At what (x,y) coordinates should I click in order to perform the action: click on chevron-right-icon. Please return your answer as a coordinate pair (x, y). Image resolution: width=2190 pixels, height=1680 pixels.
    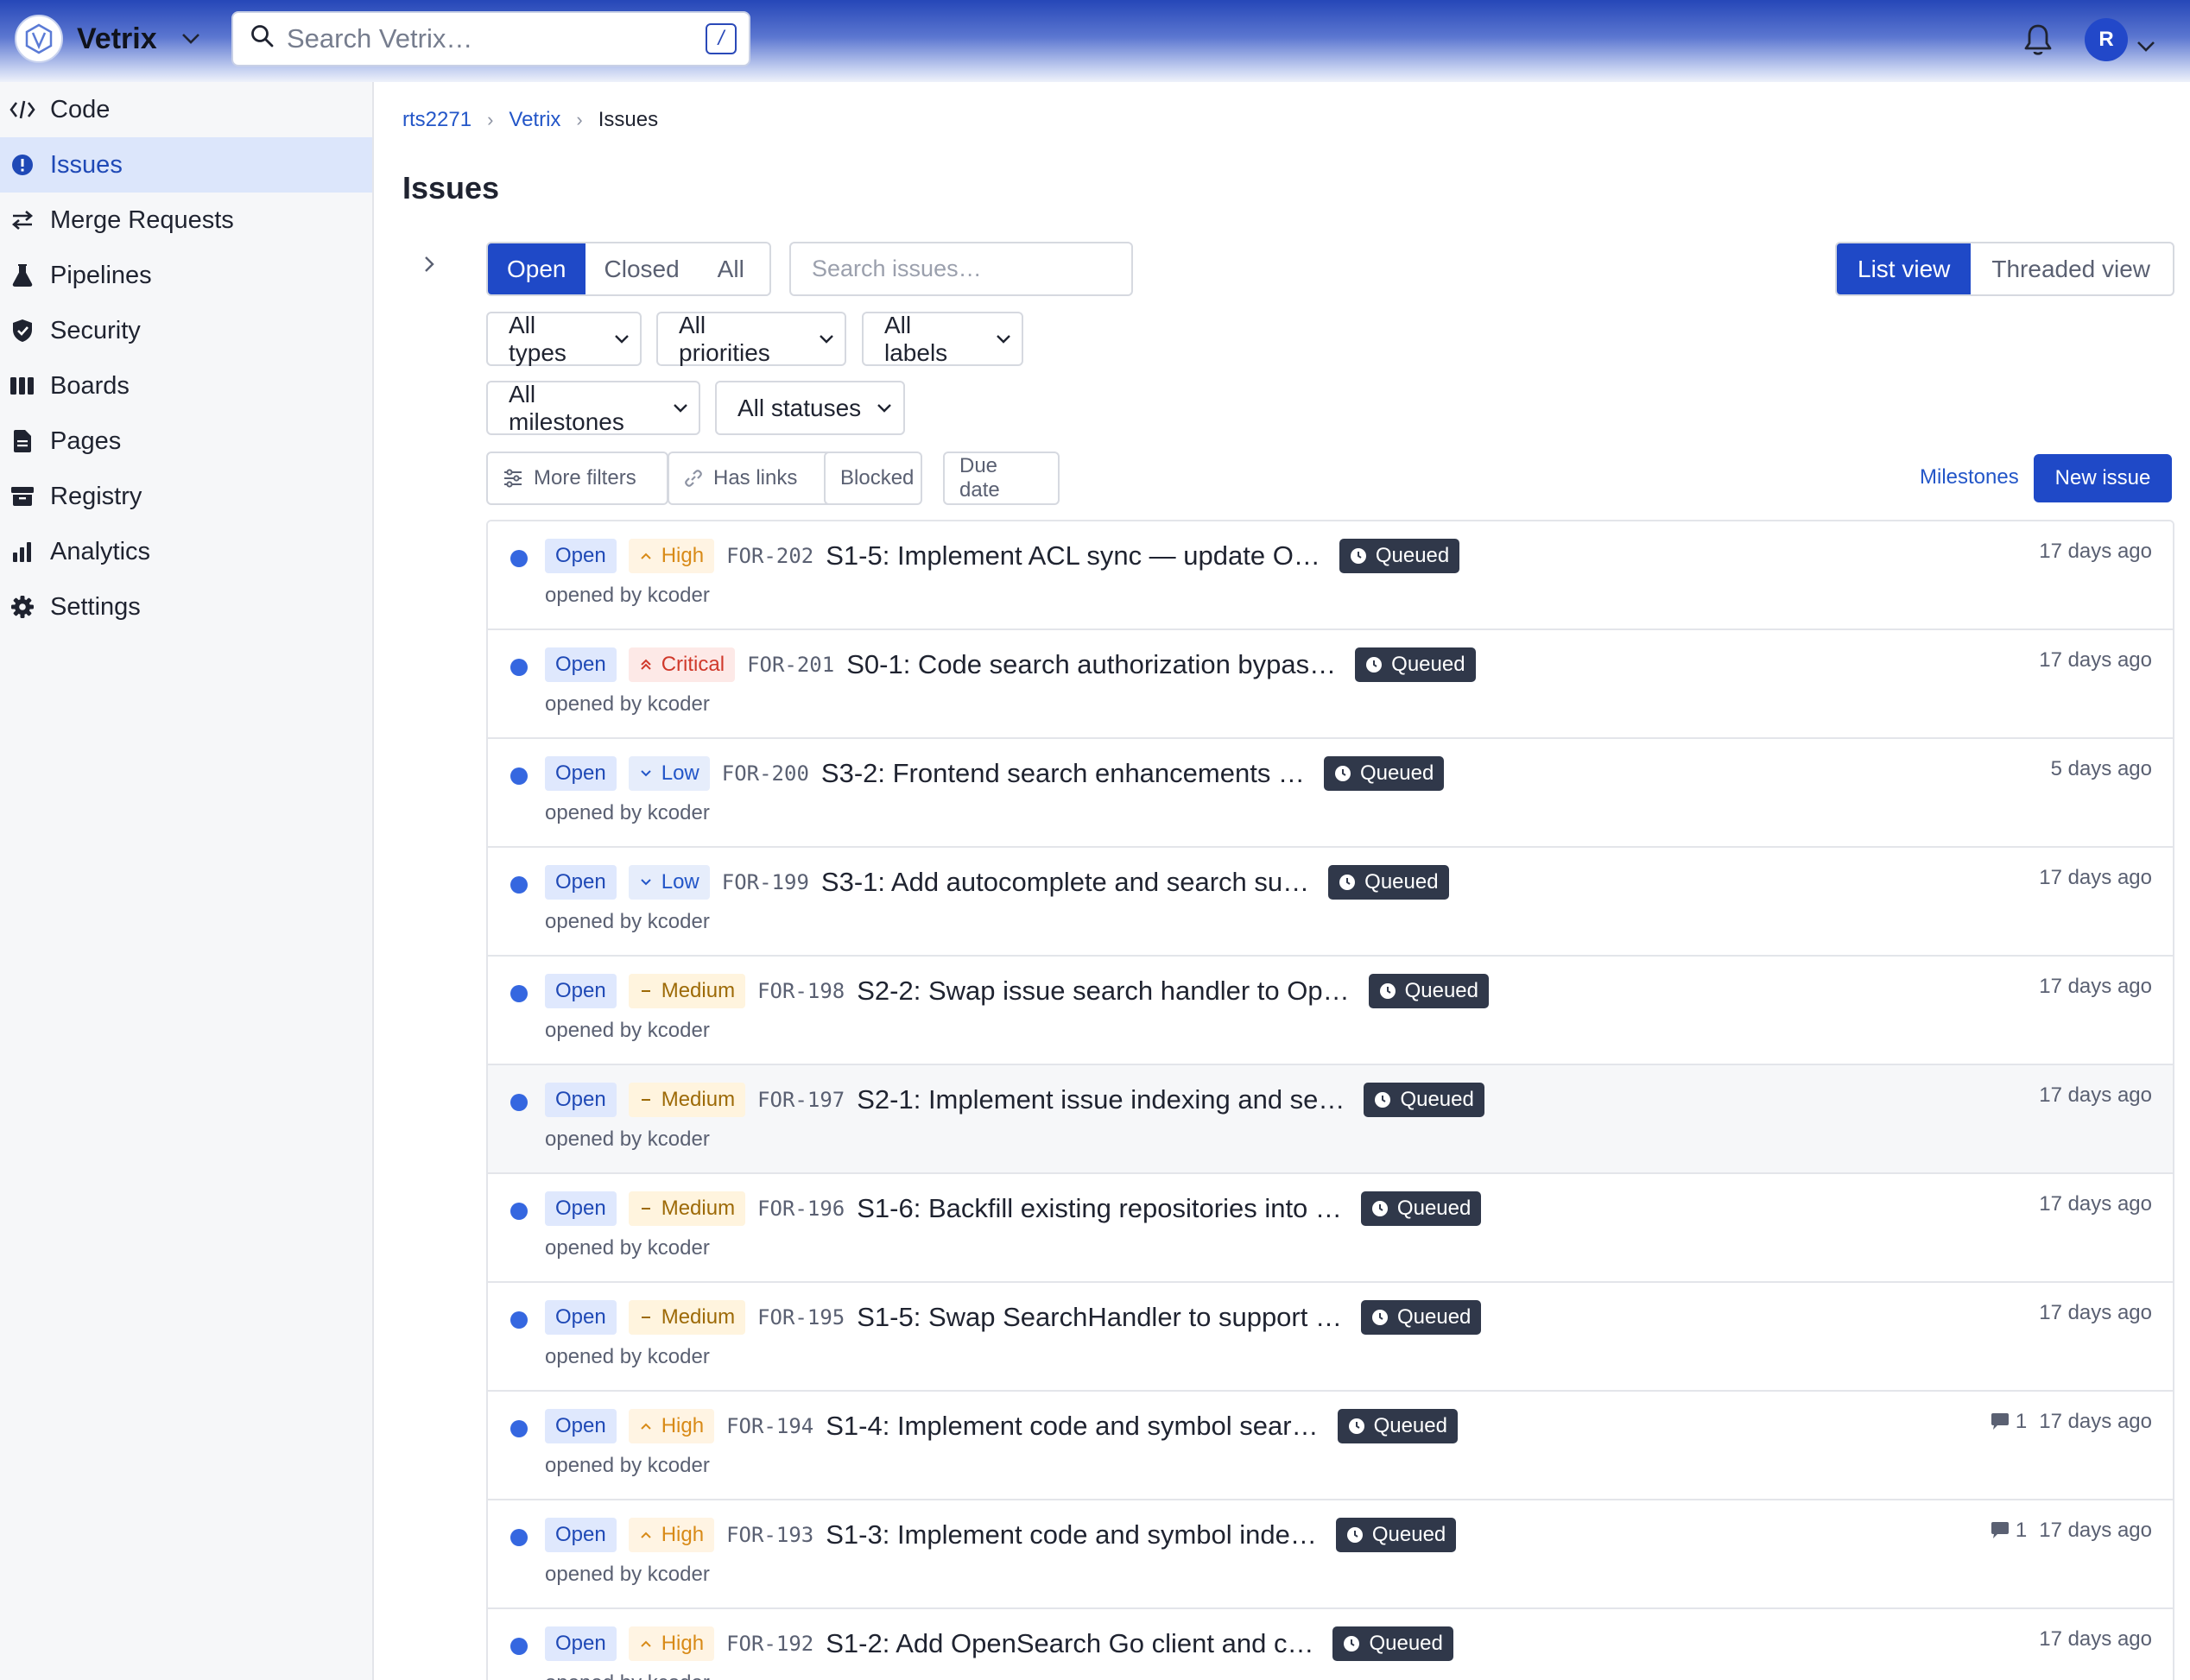
    Looking at the image, I should click on (429, 267).